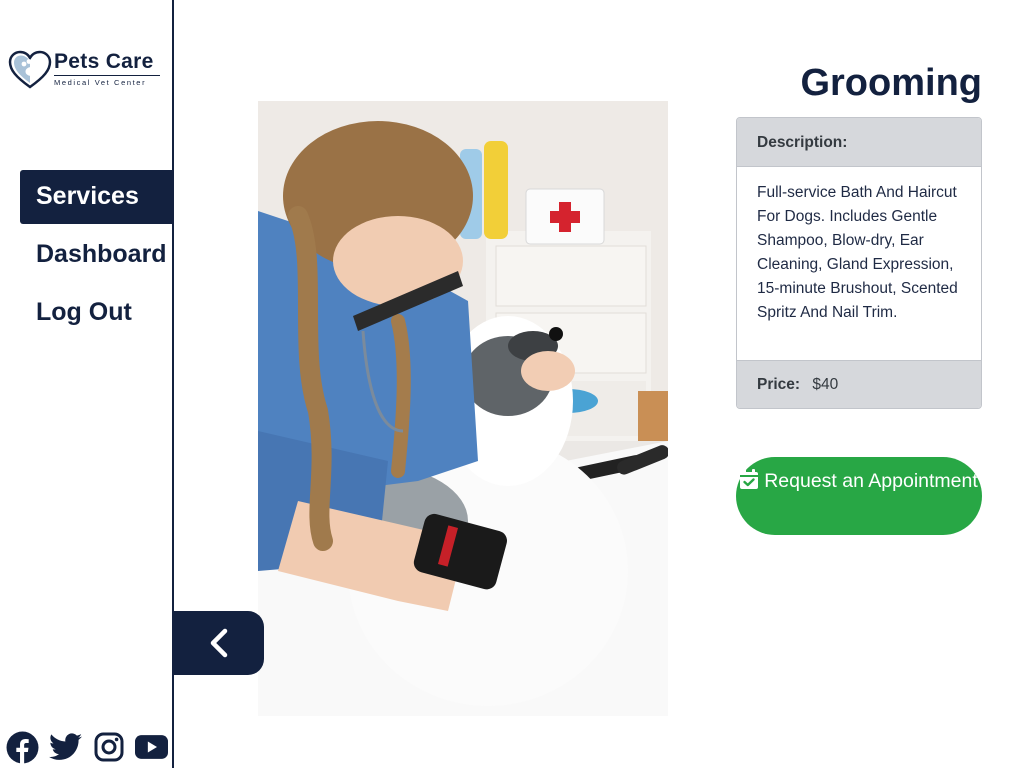 This screenshot has height=768, width=1024. What do you see at coordinates (97, 313) in the screenshot?
I see `nav-item-log-out: Log Out` at bounding box center [97, 313].